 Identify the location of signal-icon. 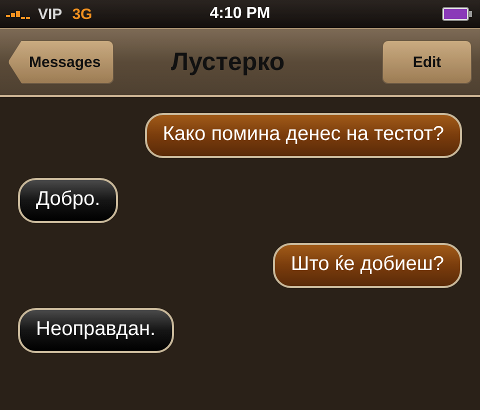
(19, 14).